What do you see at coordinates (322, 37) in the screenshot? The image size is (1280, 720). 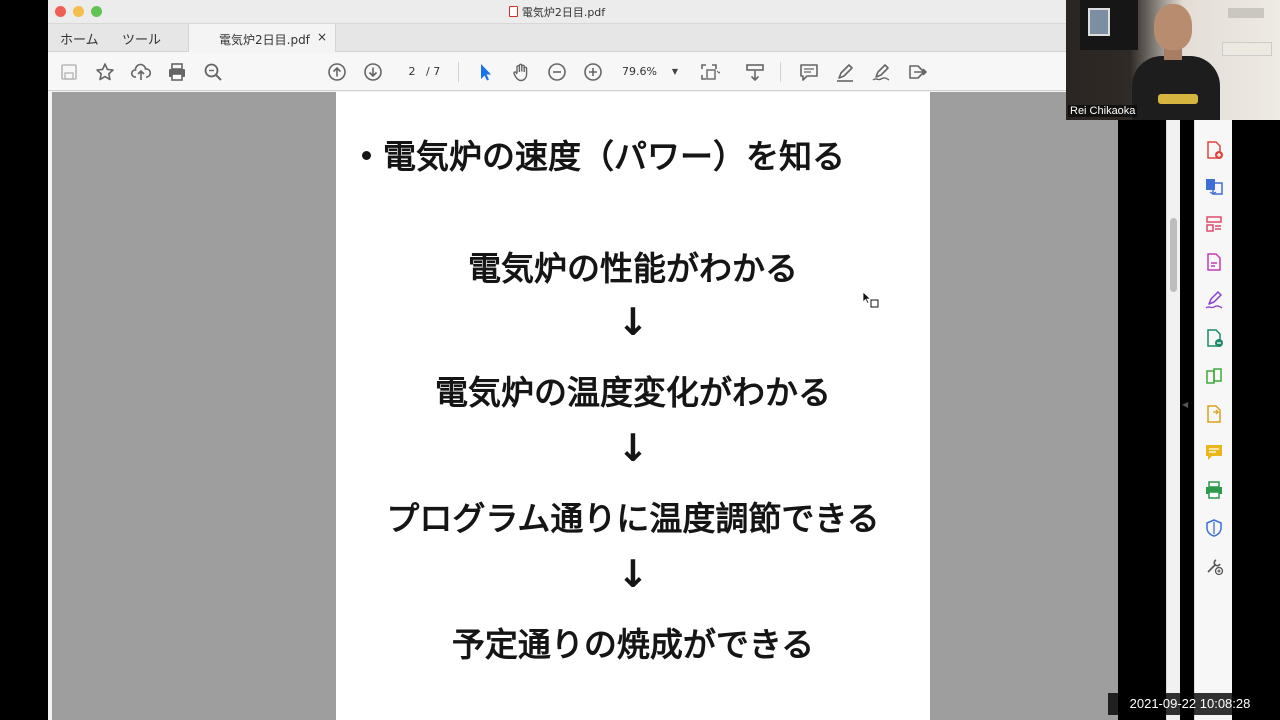 I see `document-tab-close-button: ×` at bounding box center [322, 37].